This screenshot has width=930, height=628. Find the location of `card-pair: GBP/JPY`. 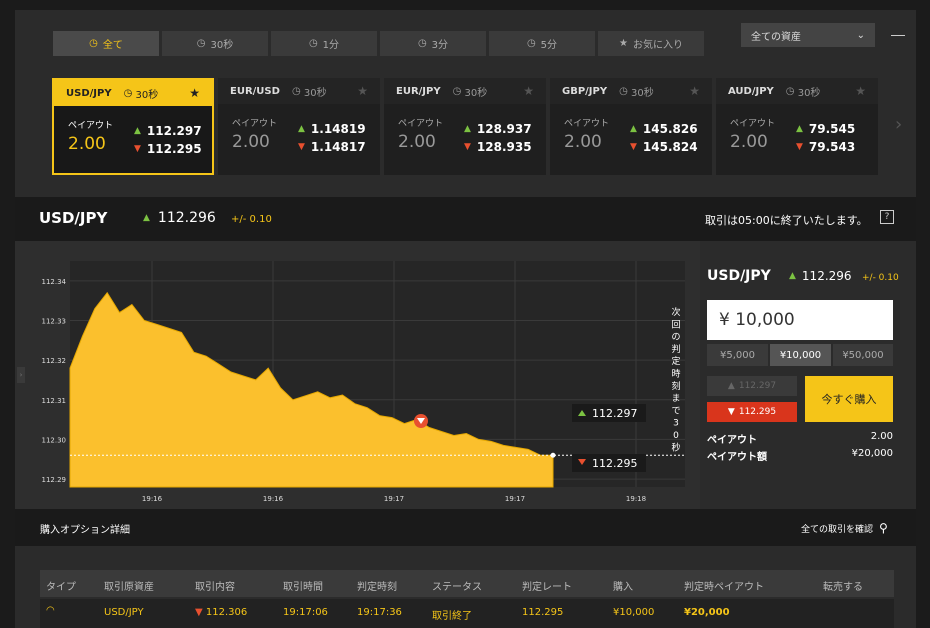

card-pair: GBP/JPY is located at coordinates (585, 91).